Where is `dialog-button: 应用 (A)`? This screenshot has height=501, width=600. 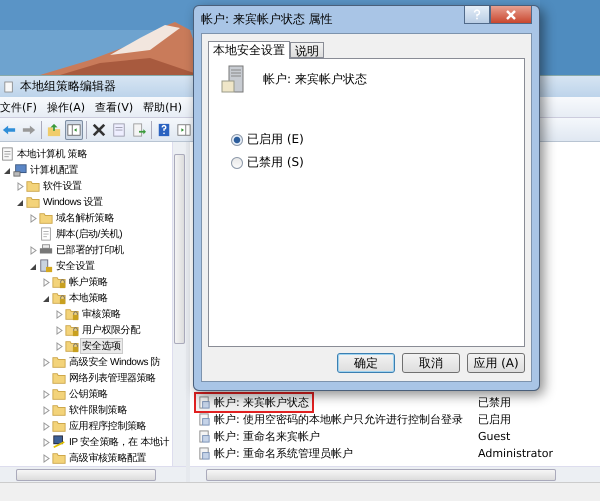
dialog-button: 应用 (A) is located at coordinates (496, 363).